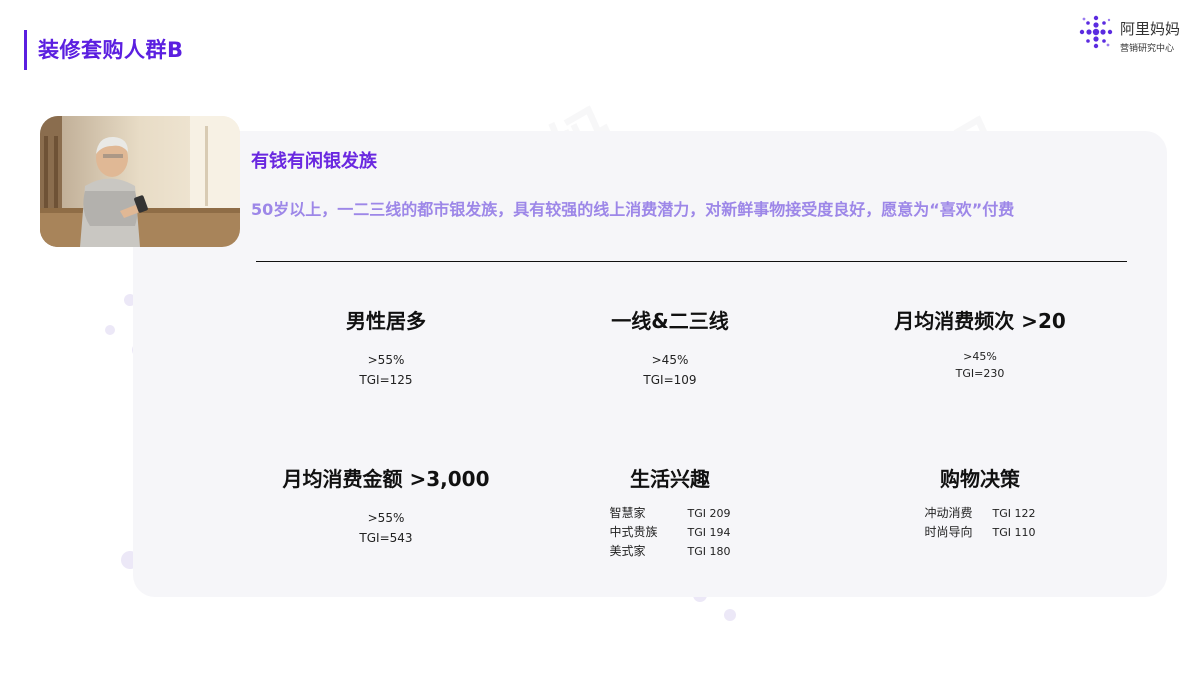  Describe the element at coordinates (980, 479) in the screenshot. I see `stat-heading: 购物决策` at that location.